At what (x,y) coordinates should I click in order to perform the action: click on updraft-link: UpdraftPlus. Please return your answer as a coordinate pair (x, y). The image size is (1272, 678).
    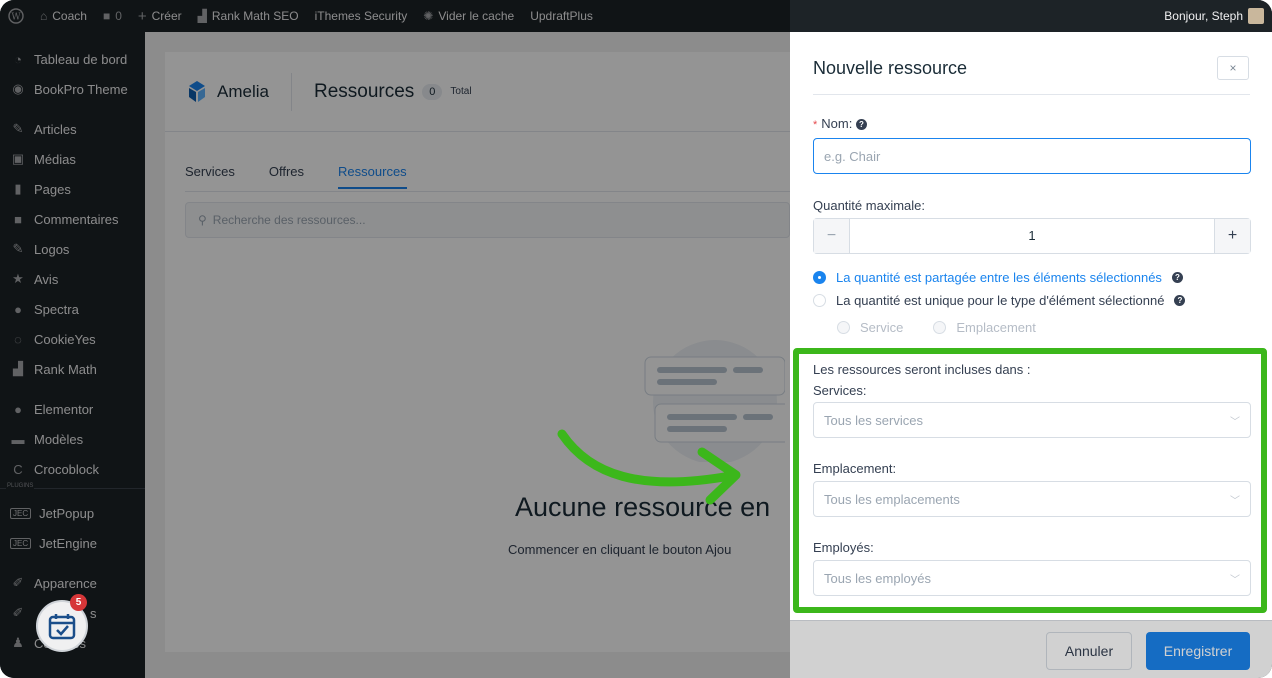
    Looking at the image, I should click on (561, 16).